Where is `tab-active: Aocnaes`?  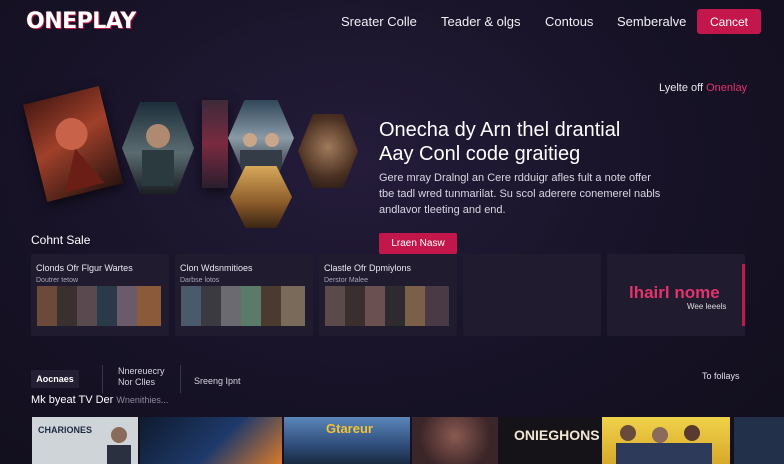
tab-active: Aocnaes is located at coordinates (55, 379).